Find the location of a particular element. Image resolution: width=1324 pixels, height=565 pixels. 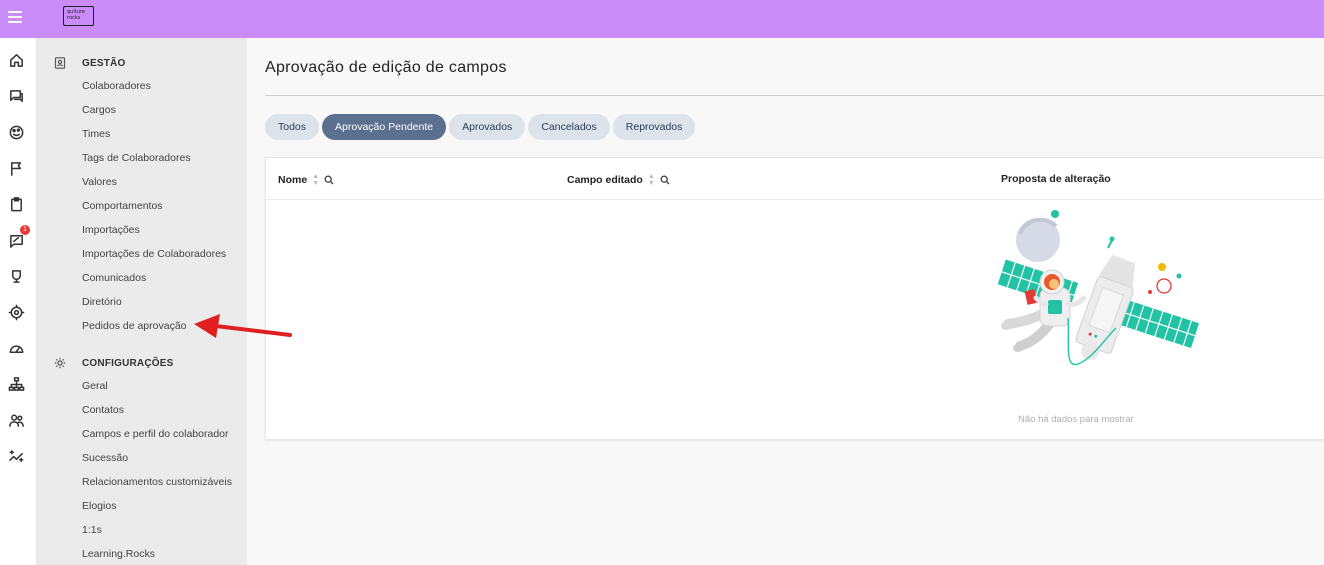

award-icon is located at coordinates (16, 276).